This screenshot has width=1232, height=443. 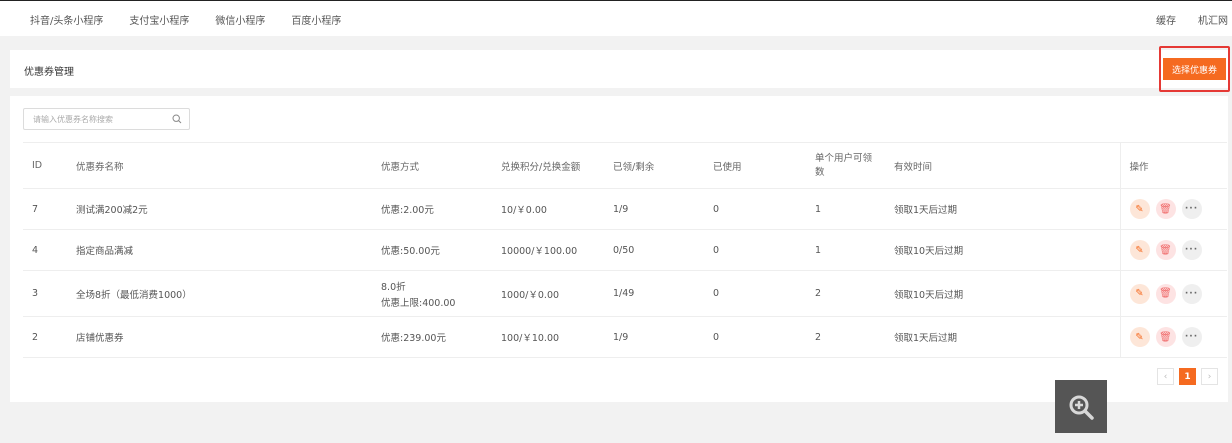 What do you see at coordinates (548, 337) in the screenshot?
I see `cell-exchange: 100/￥10.00` at bounding box center [548, 337].